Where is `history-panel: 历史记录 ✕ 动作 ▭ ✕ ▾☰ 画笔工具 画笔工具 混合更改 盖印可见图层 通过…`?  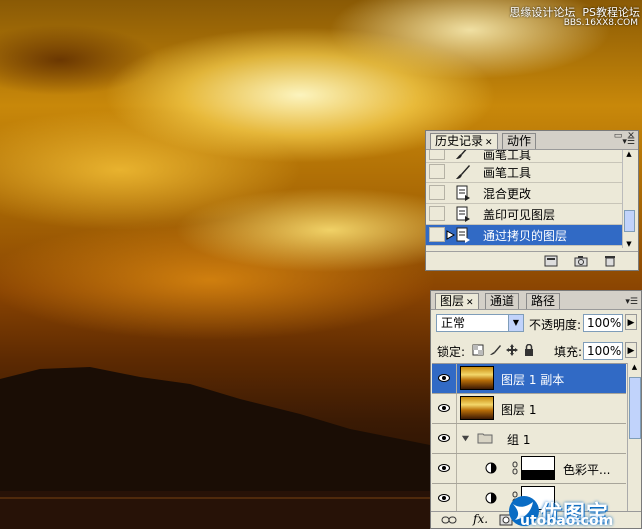
history-panel: 历史记录 ✕ 动作 ▭ ✕ ▾☰ 画笔工具 画笔工具 混合更改 盖印可见图层 通过… is located at coordinates (532, 200).